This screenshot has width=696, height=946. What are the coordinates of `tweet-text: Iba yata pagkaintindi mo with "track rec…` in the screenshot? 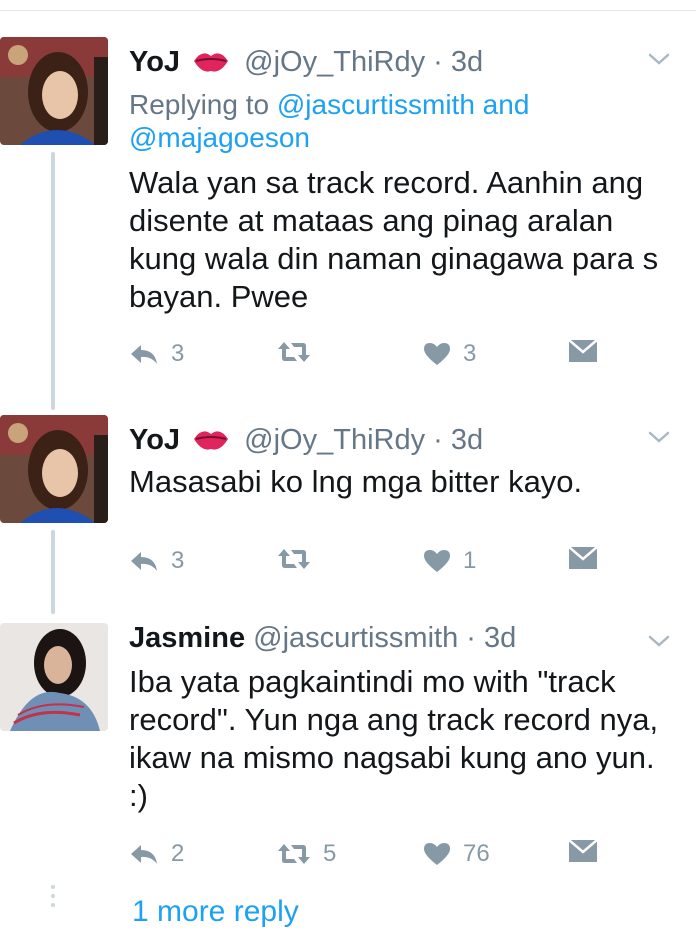 It's located at (394, 738).